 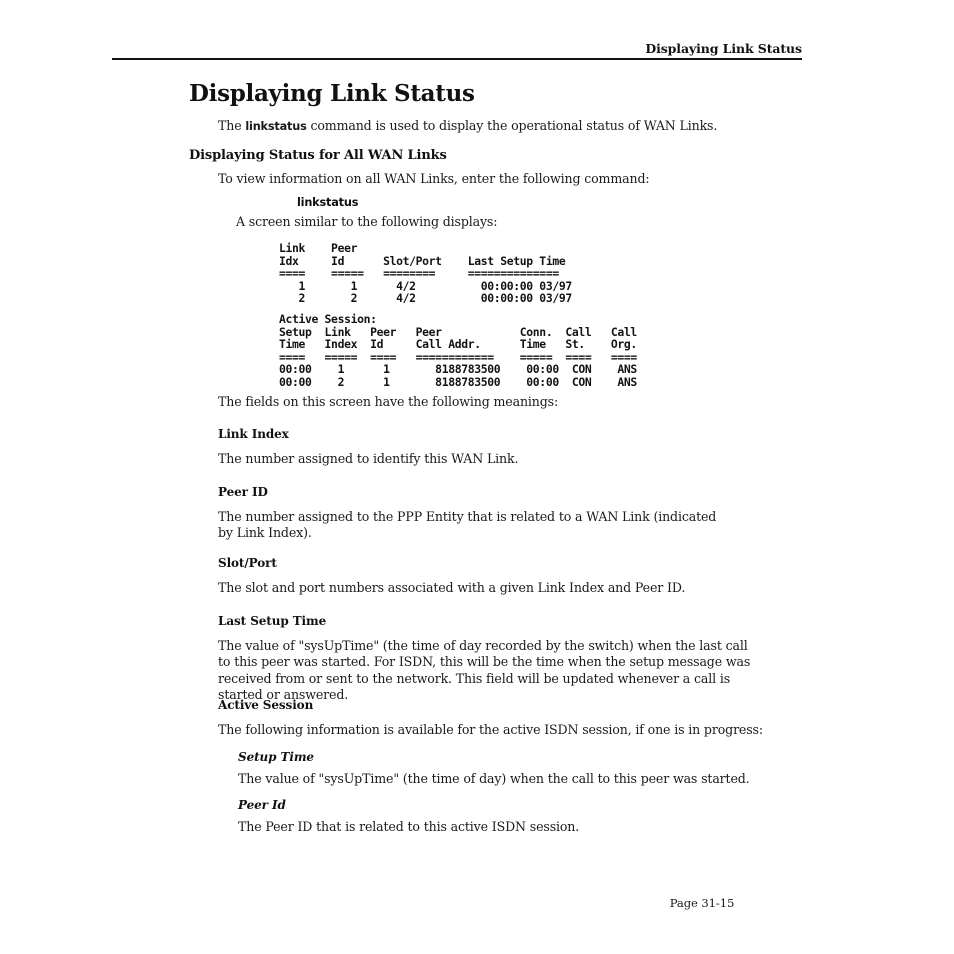 I want to click on header-divider-rule, so click(x=457, y=59).